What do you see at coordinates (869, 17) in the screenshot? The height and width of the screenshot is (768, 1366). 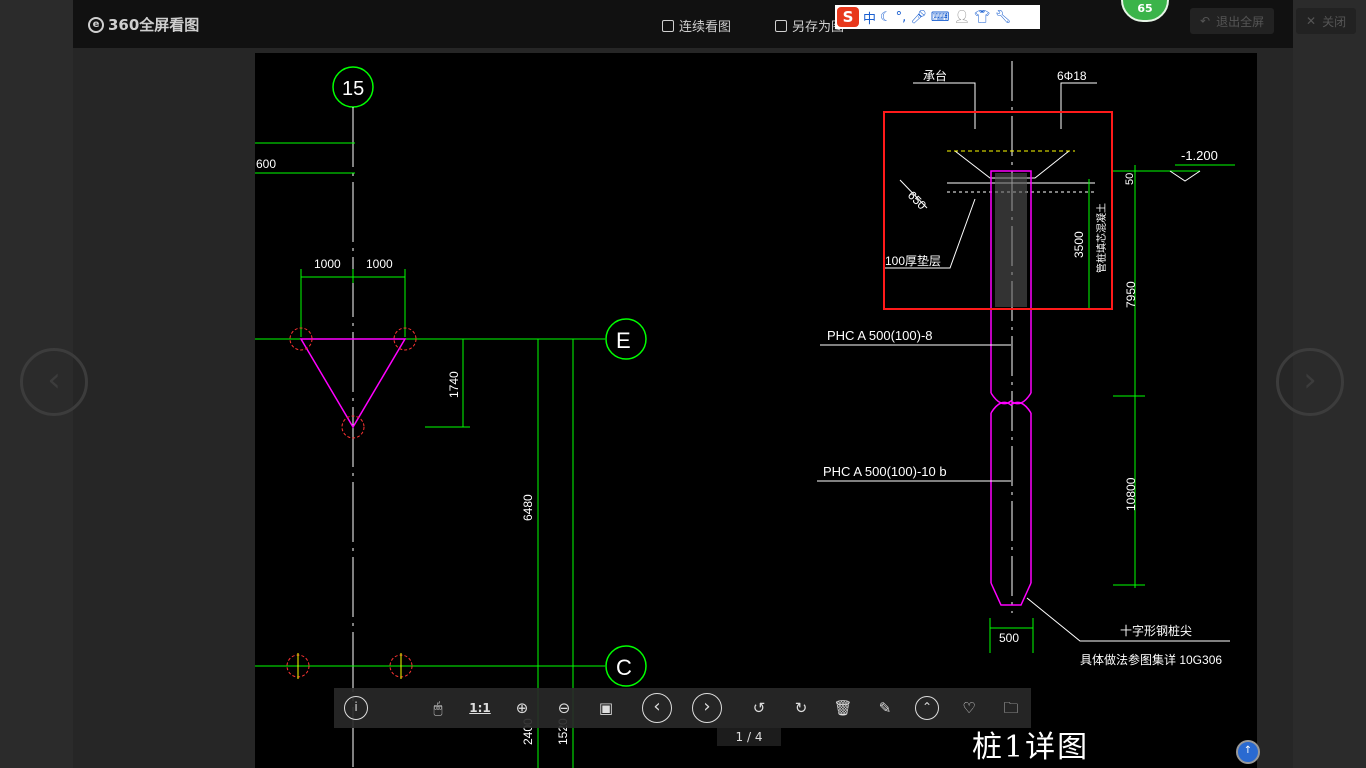 I see `ime-mode-toggle: 中` at bounding box center [869, 17].